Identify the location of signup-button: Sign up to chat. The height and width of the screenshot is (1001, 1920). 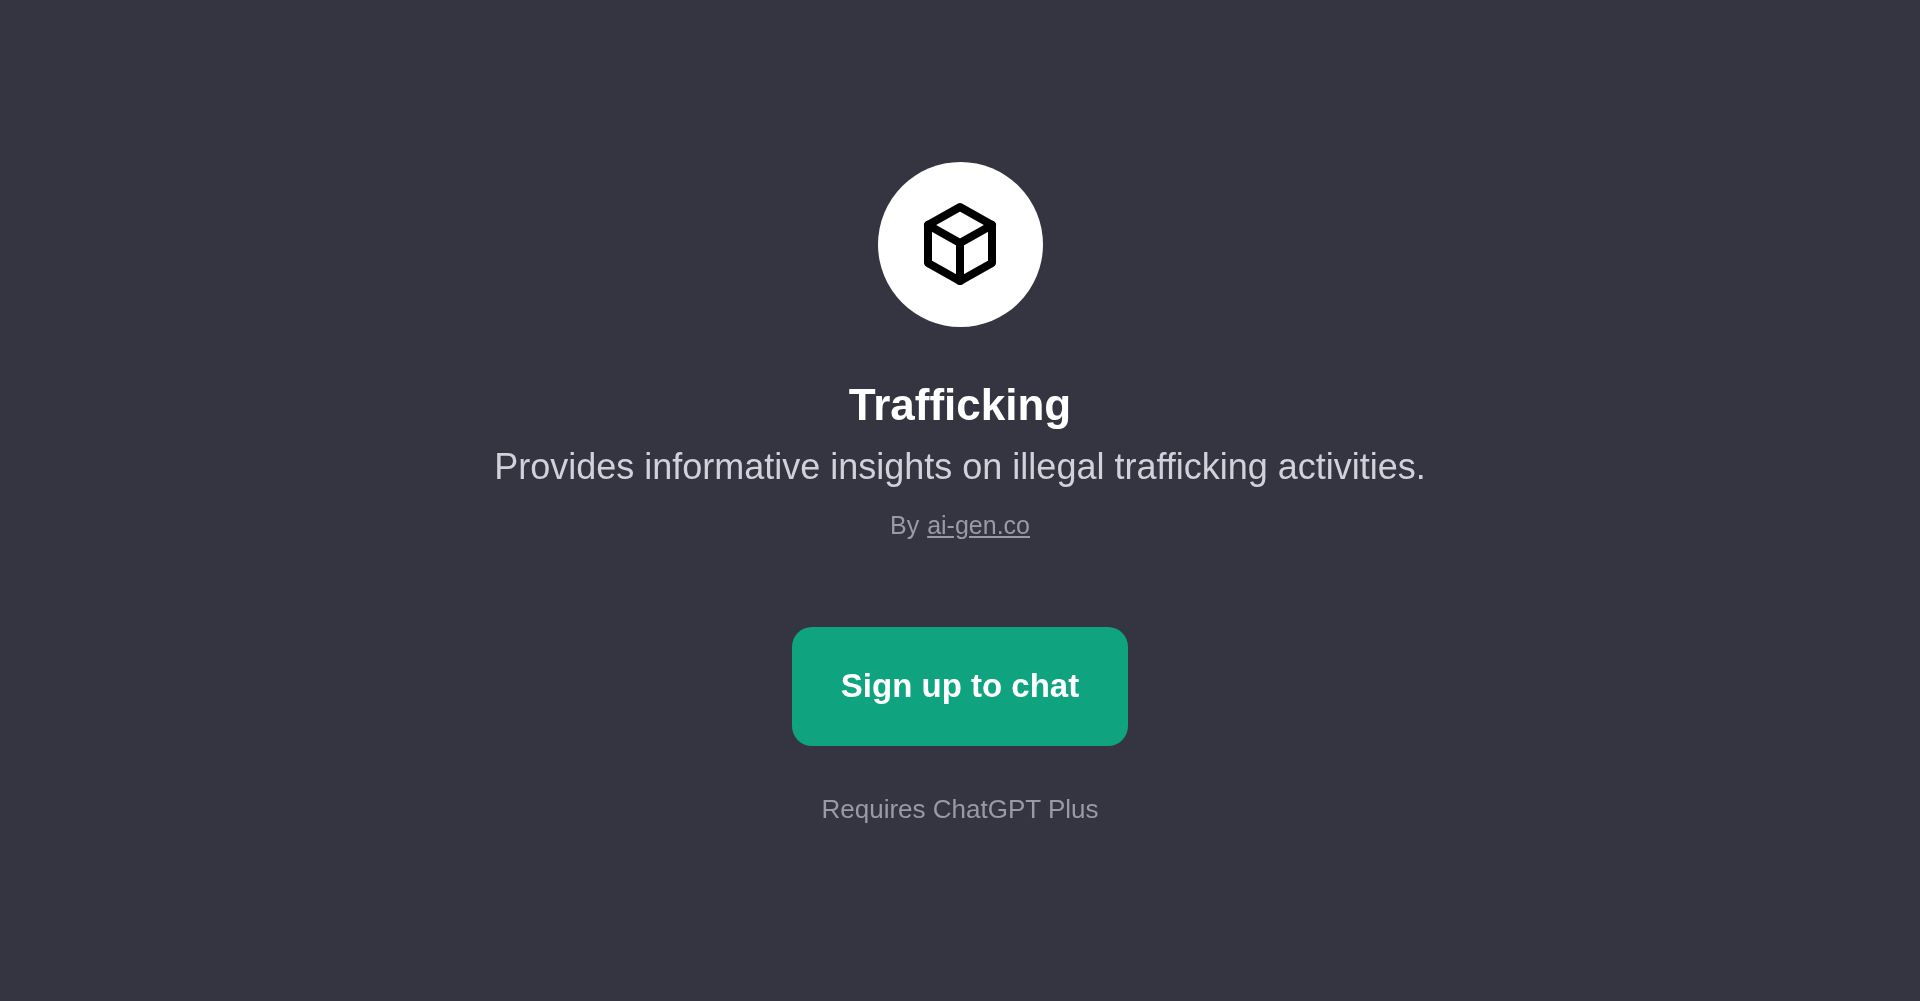
(960, 686).